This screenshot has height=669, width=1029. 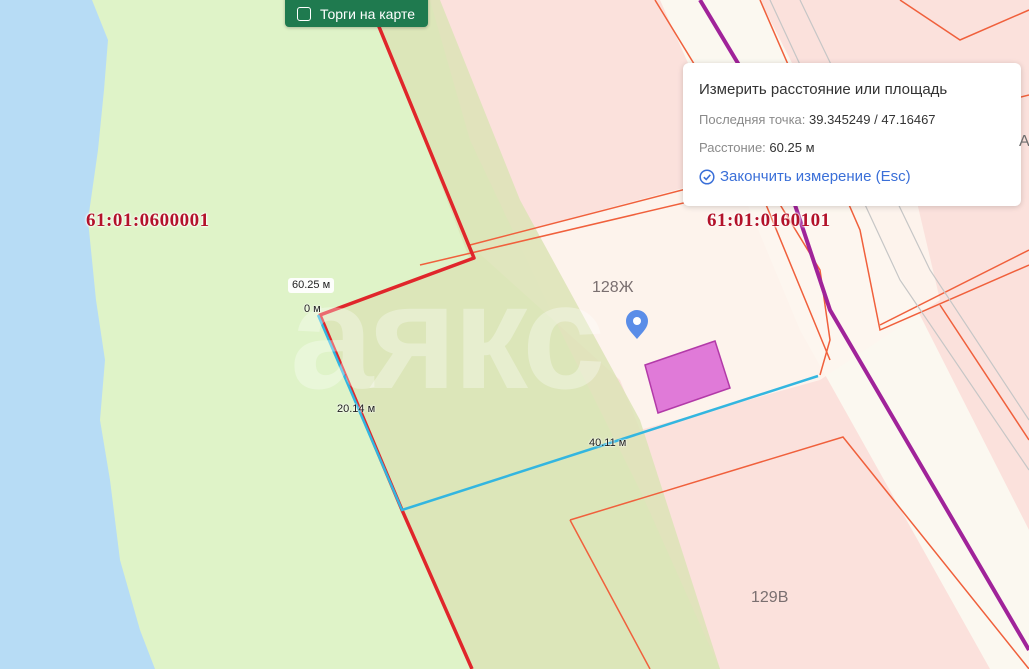 What do you see at coordinates (872, 119) in the screenshot?
I see `last-point-value: 39.345249 / 47.16467` at bounding box center [872, 119].